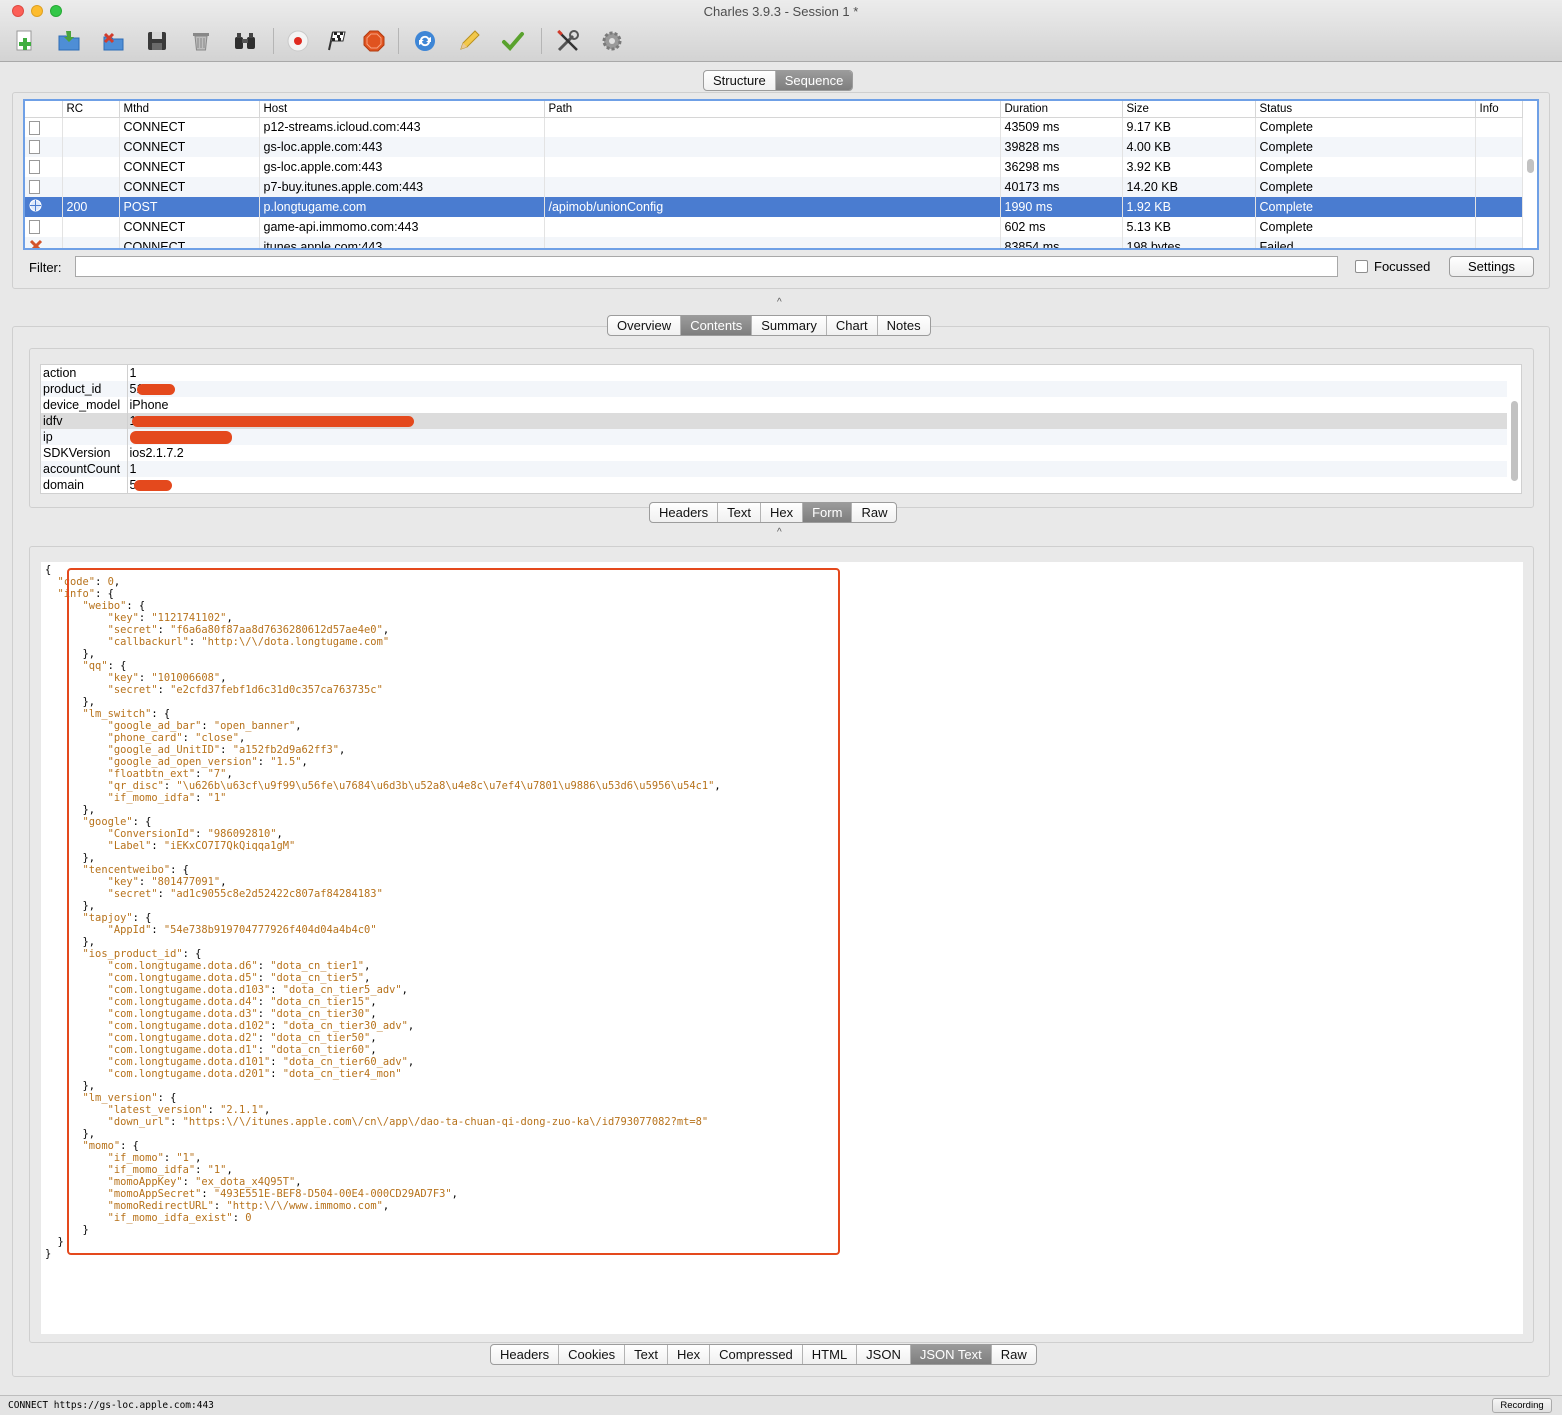  I want to click on tab-response-headers: Headers, so click(525, 1354).